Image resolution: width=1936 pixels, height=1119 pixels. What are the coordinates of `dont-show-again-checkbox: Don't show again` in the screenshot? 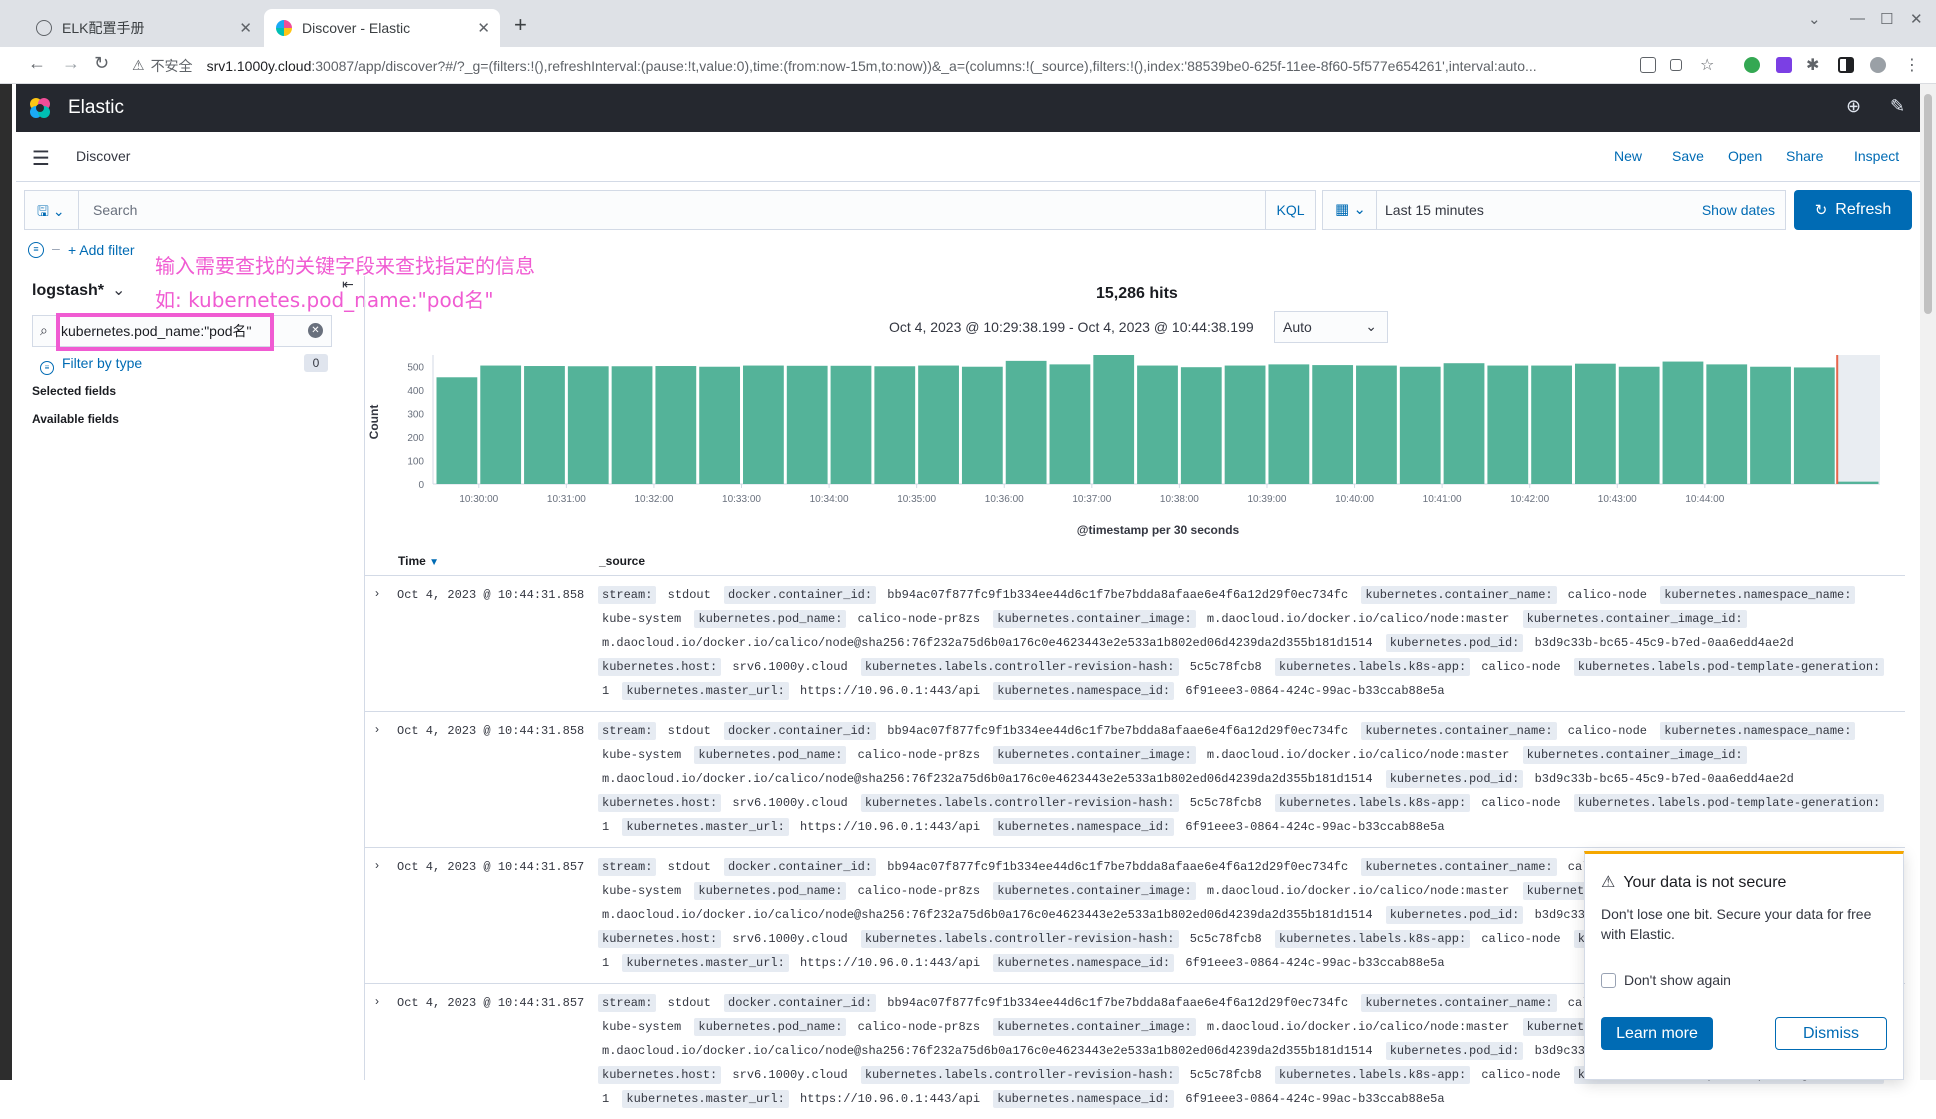 It's located at (1666, 980).